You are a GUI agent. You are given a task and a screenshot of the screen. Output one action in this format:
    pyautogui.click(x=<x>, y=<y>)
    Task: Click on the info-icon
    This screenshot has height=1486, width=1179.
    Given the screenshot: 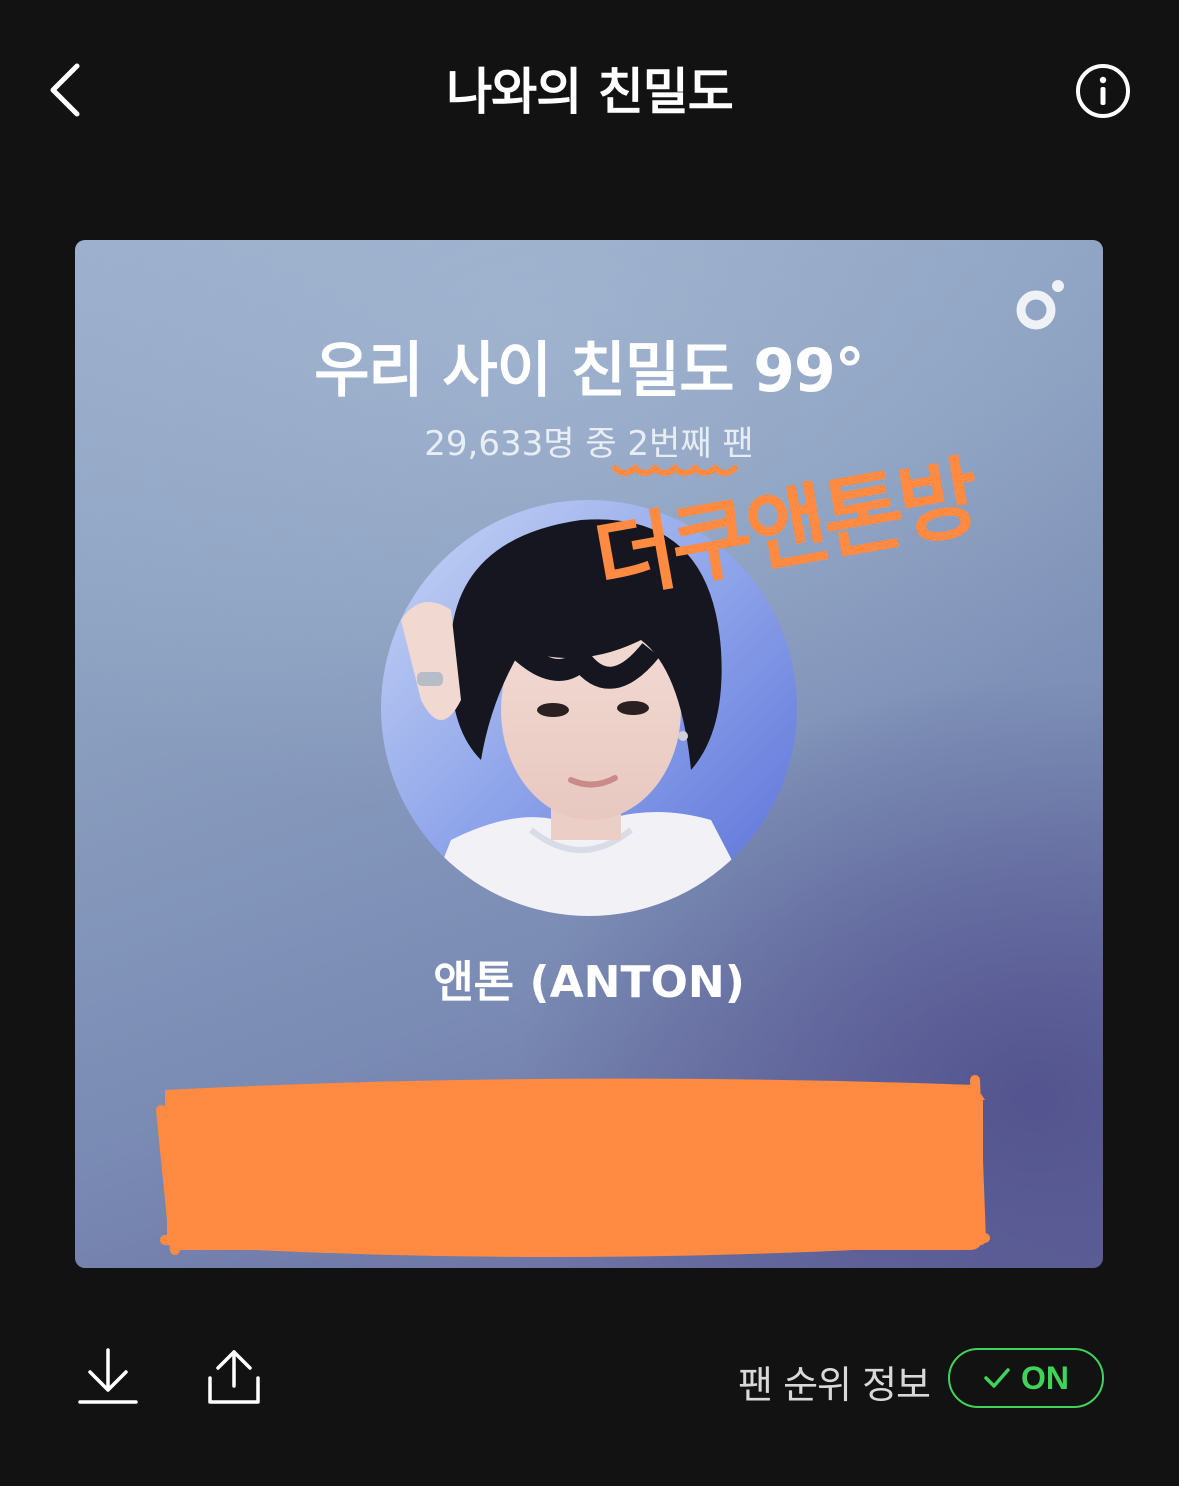 What is the action you would take?
    pyautogui.click(x=1103, y=91)
    